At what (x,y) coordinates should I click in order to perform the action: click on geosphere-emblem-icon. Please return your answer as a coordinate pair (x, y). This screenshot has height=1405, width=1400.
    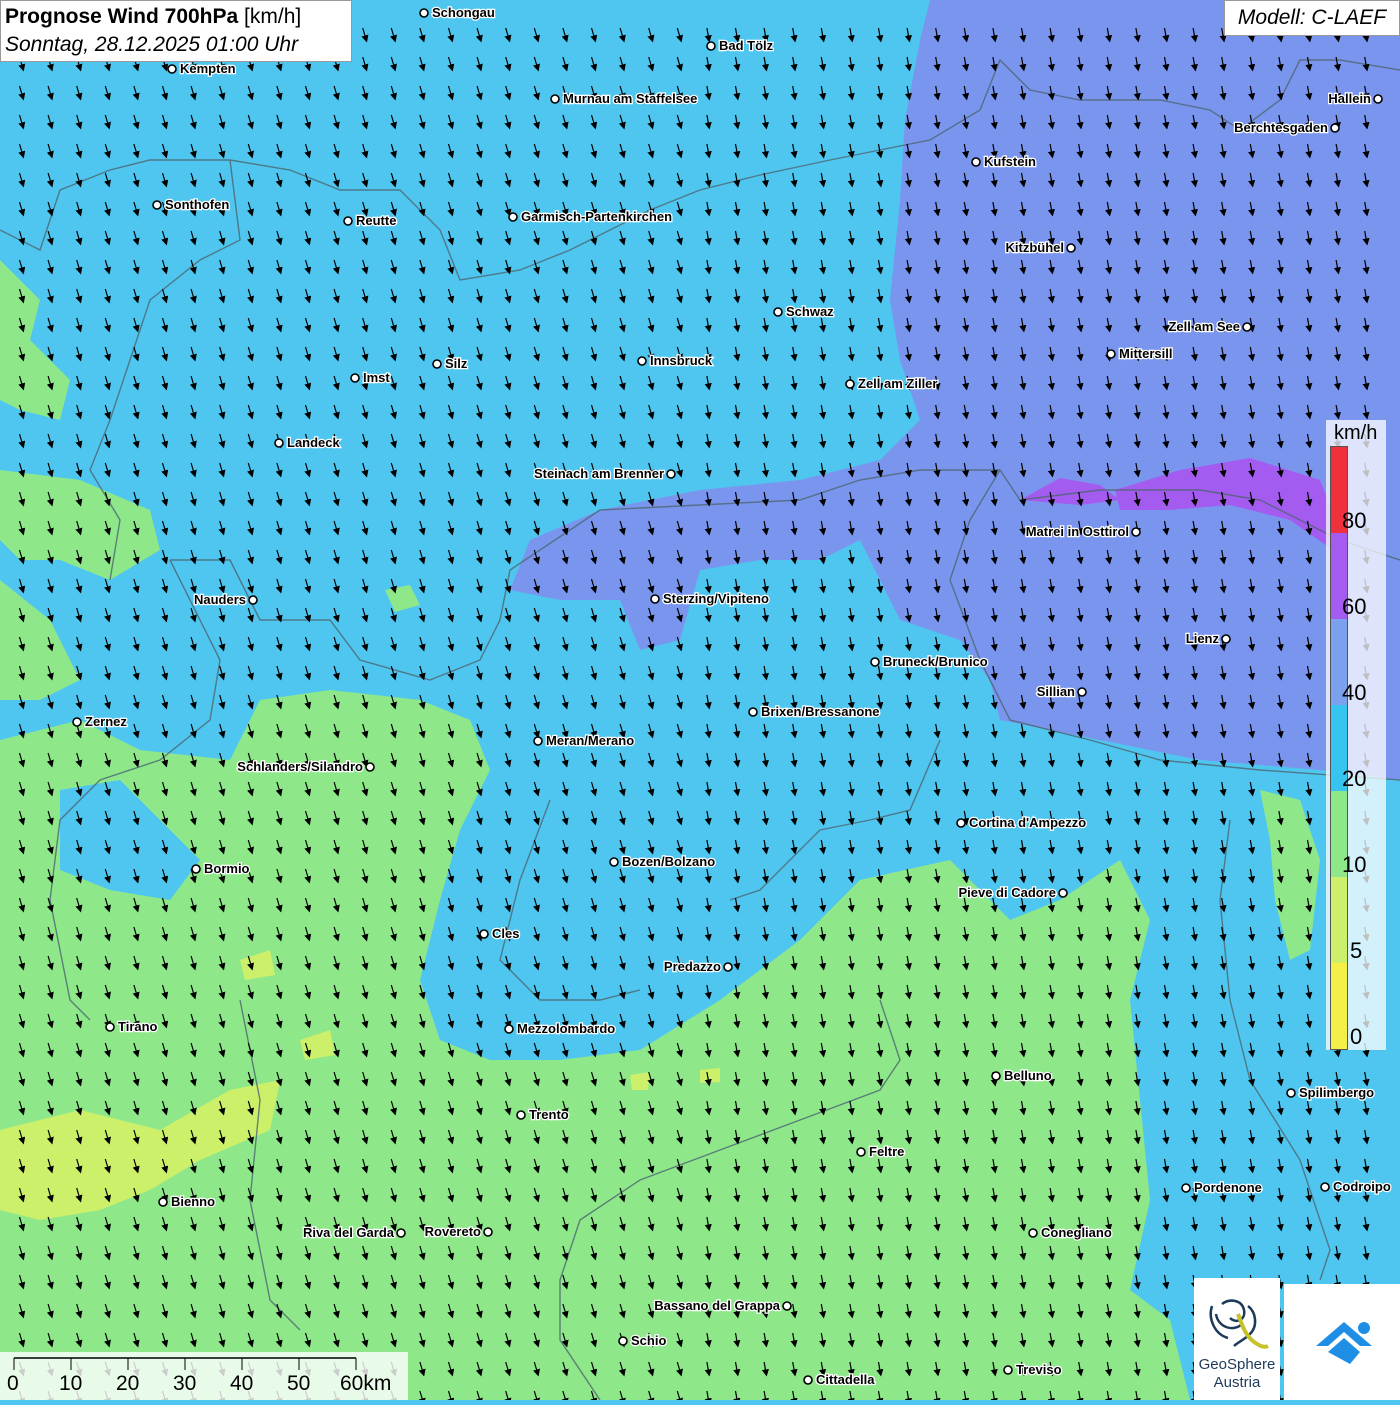
    Looking at the image, I should click on (1239, 1324).